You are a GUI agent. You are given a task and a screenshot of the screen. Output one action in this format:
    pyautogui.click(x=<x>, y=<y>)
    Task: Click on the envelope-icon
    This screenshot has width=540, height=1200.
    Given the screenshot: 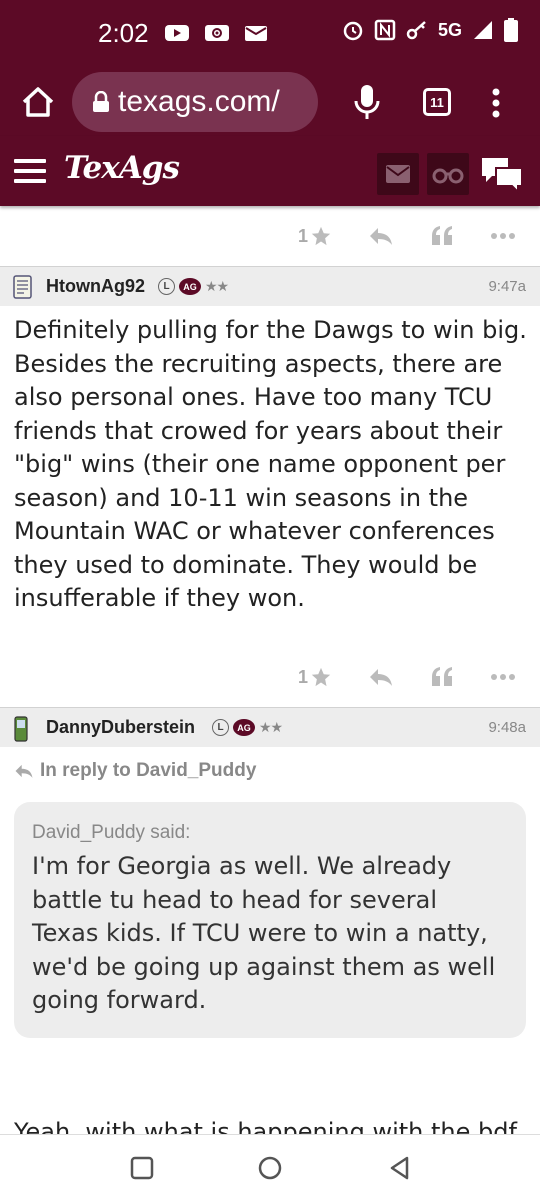 What is the action you would take?
    pyautogui.click(x=398, y=174)
    